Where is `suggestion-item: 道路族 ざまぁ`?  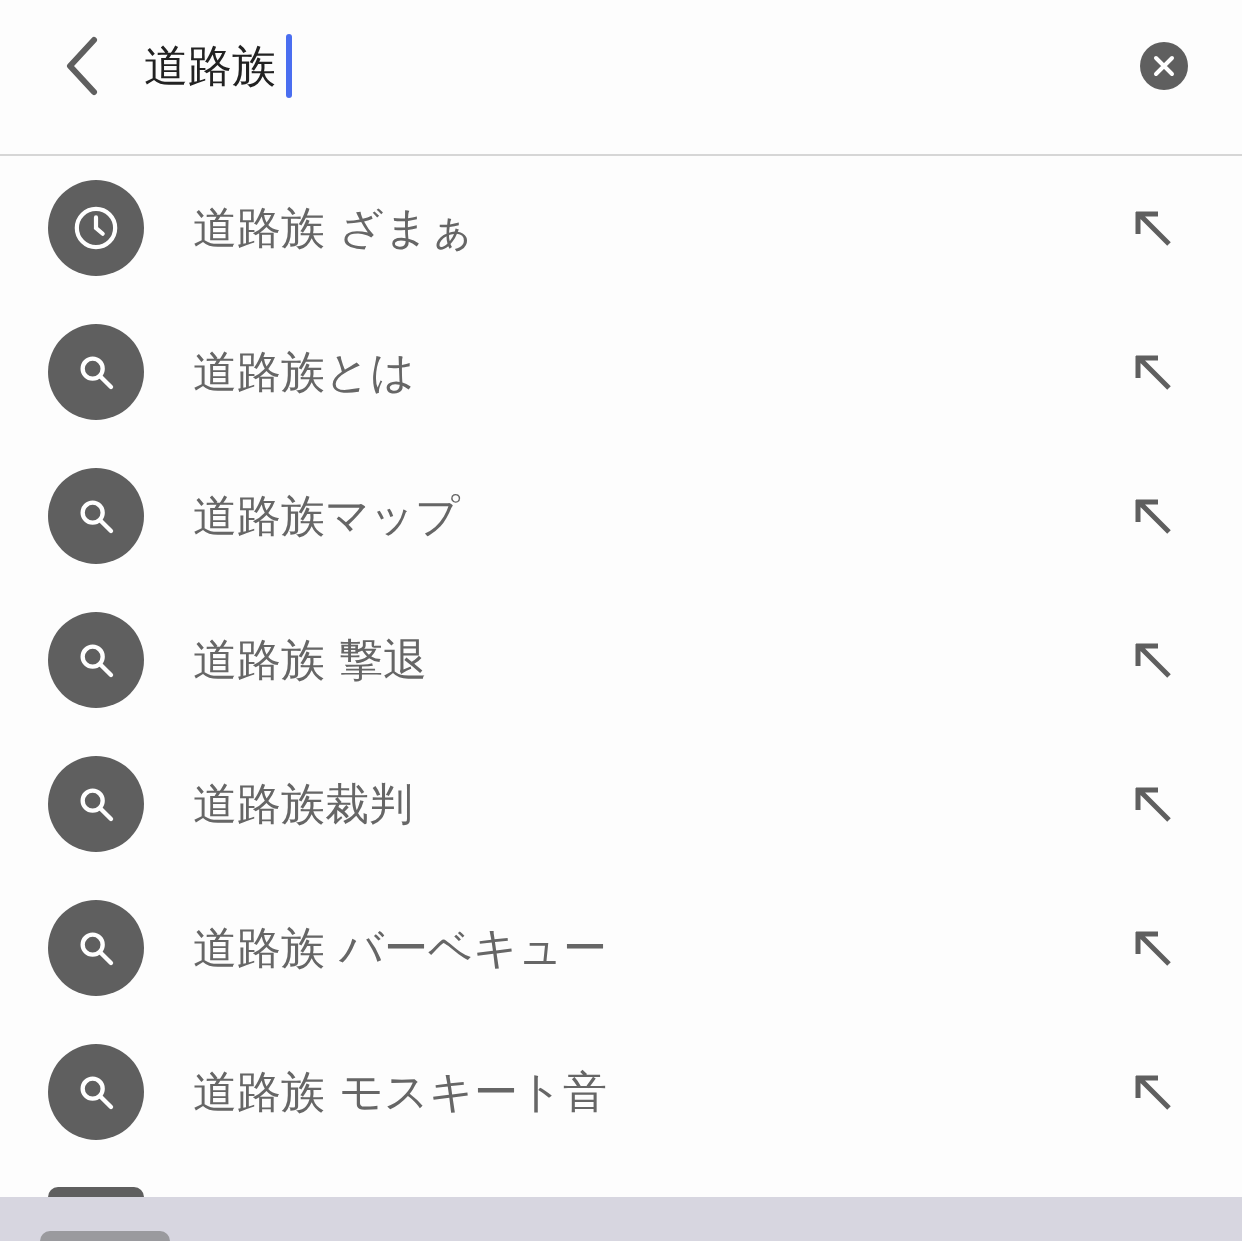
suggestion-item: 道路族 ざまぁ is located at coordinates (621, 228).